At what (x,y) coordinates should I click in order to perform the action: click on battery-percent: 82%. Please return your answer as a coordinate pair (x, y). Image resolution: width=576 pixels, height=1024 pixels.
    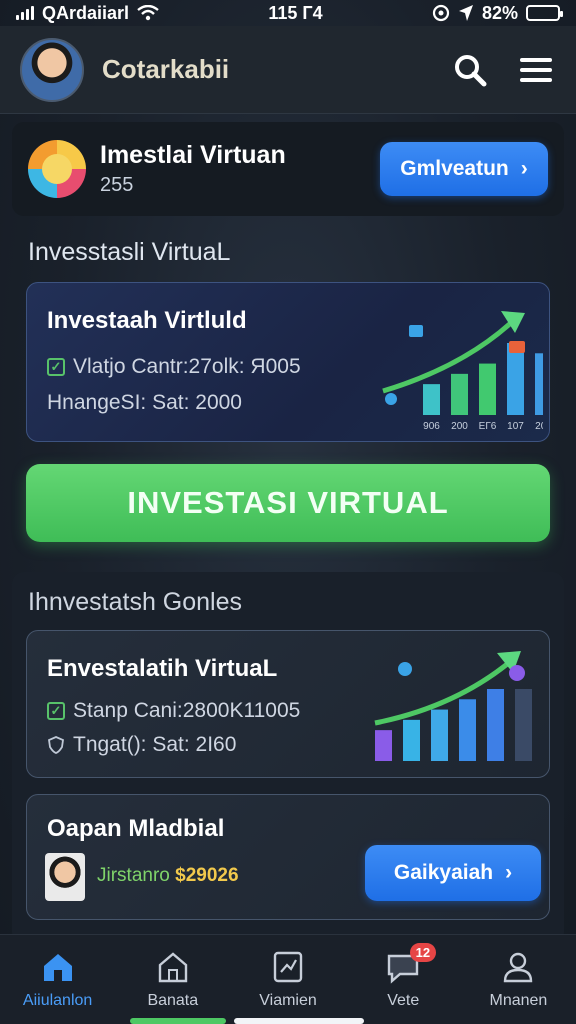
    Looking at the image, I should click on (499, 12).